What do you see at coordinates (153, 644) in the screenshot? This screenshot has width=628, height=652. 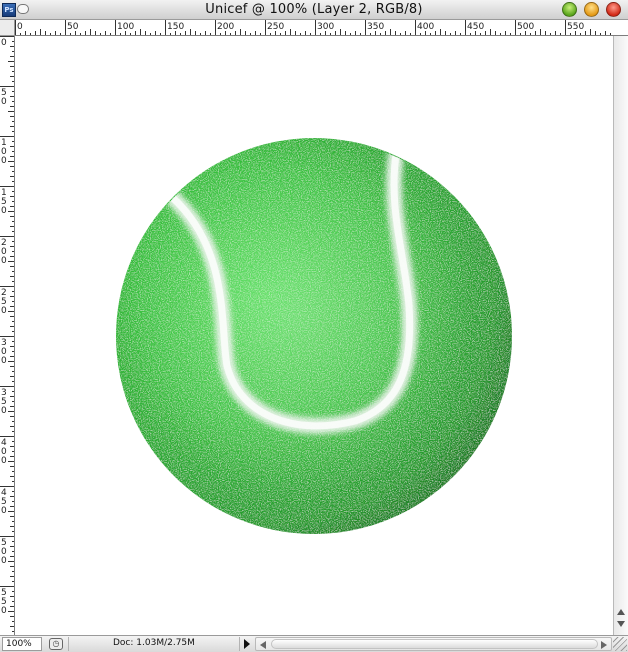 I see `document-size-info: Doc: 1.03M/2.75M` at bounding box center [153, 644].